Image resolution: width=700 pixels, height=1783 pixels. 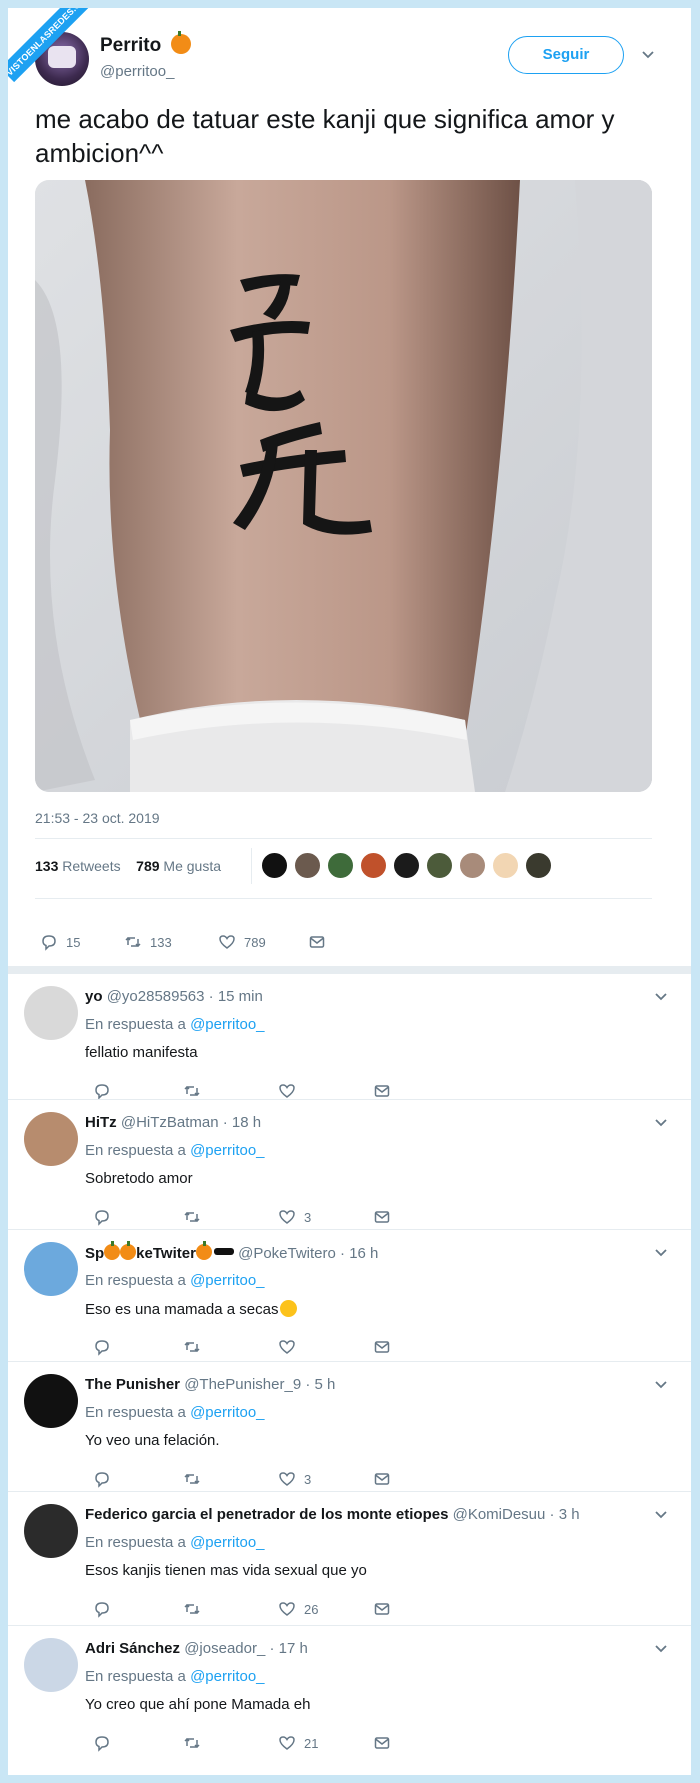 I want to click on like-action: 789, so click(x=242, y=942).